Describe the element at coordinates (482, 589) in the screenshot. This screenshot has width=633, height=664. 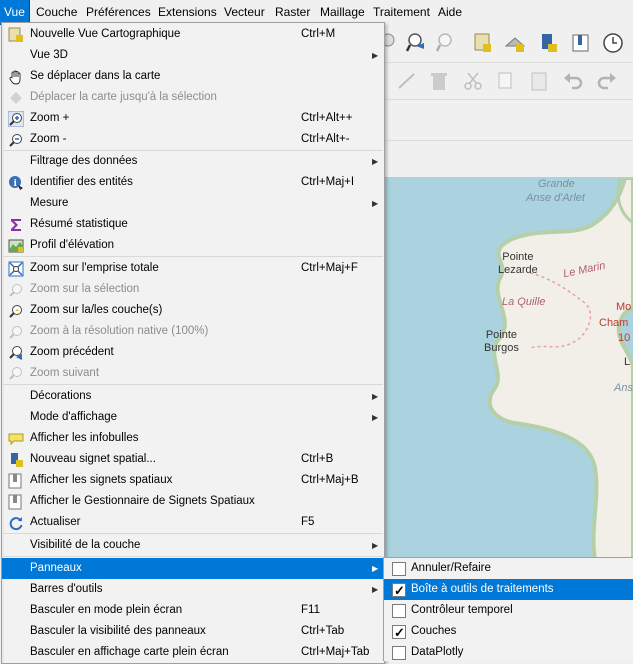
I see `submenu-item-label: Boîte à outils de traitements` at that location.